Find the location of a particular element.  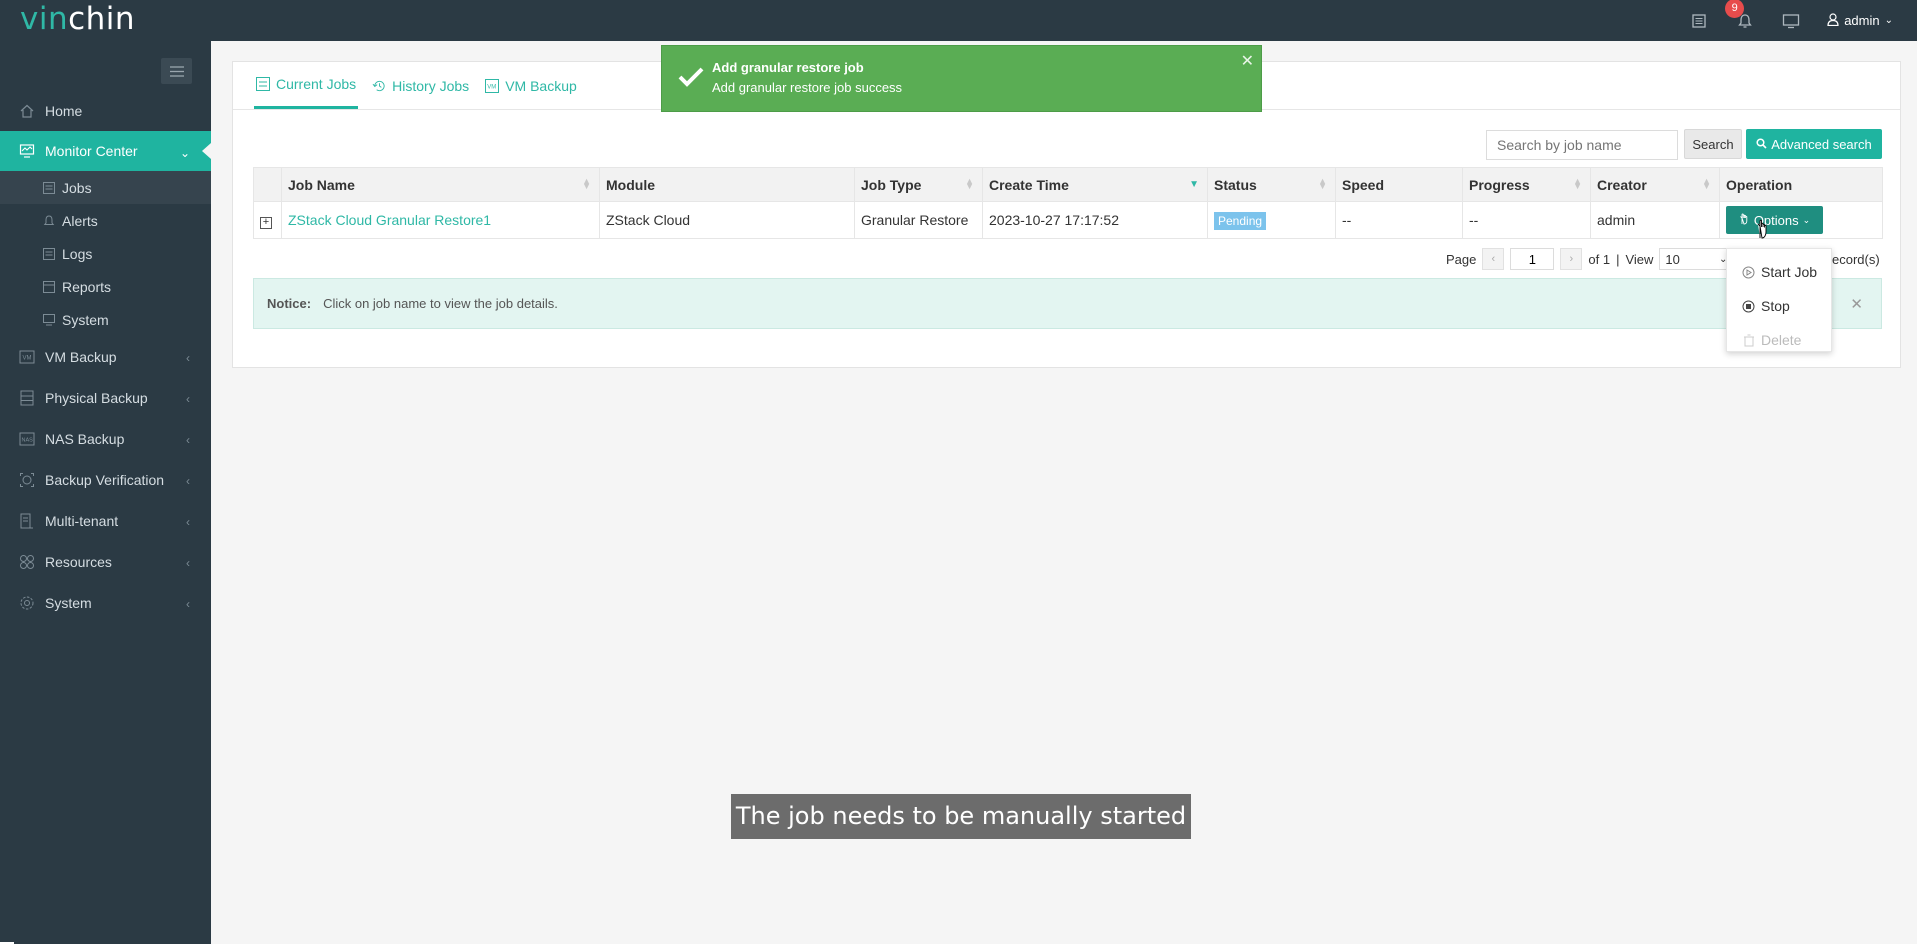

options-button: Options ⌄ is located at coordinates (1774, 220).